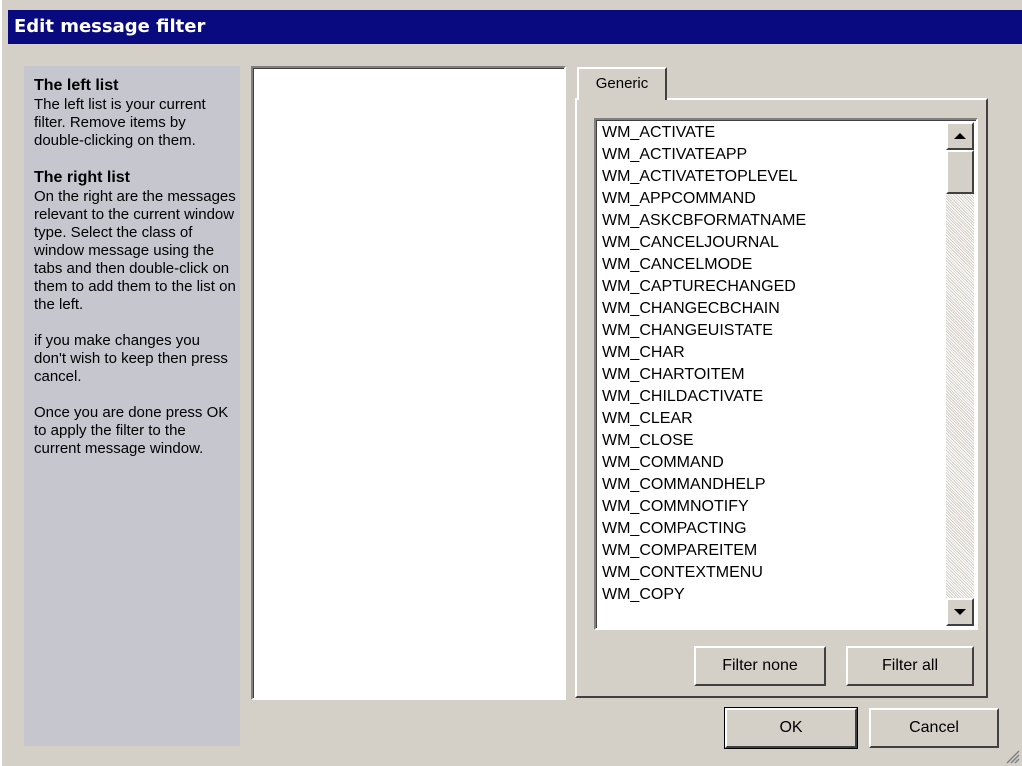 This screenshot has height=766, width=1022. What do you see at coordinates (791, 728) in the screenshot?
I see `ok-button: OK` at bounding box center [791, 728].